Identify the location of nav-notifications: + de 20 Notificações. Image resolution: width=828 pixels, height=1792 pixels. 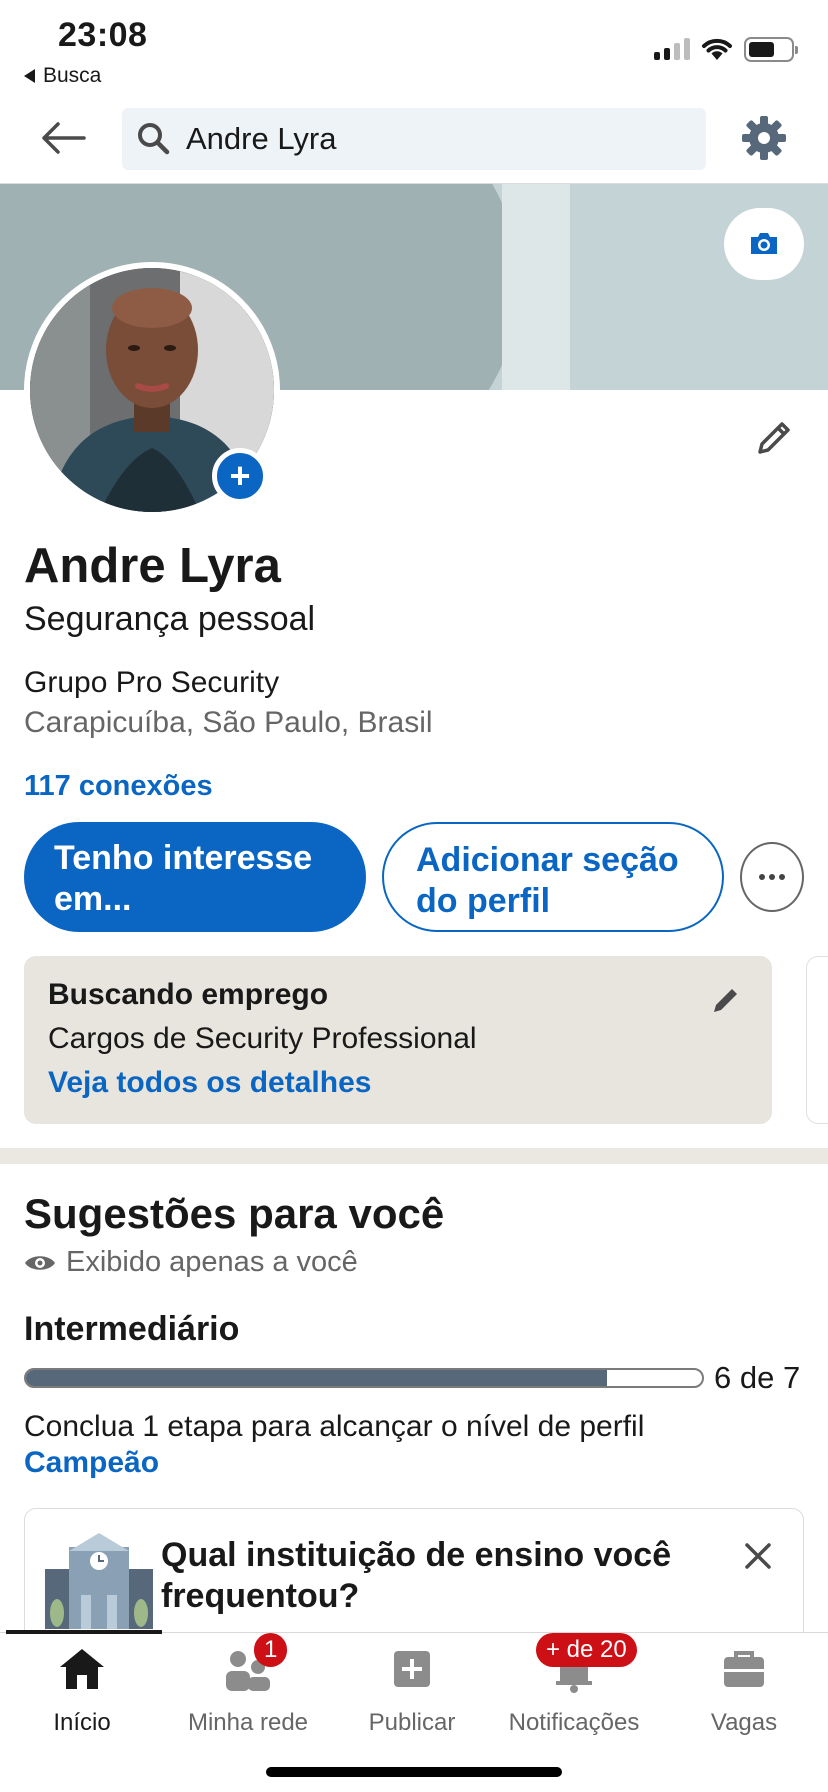
(574, 1687).